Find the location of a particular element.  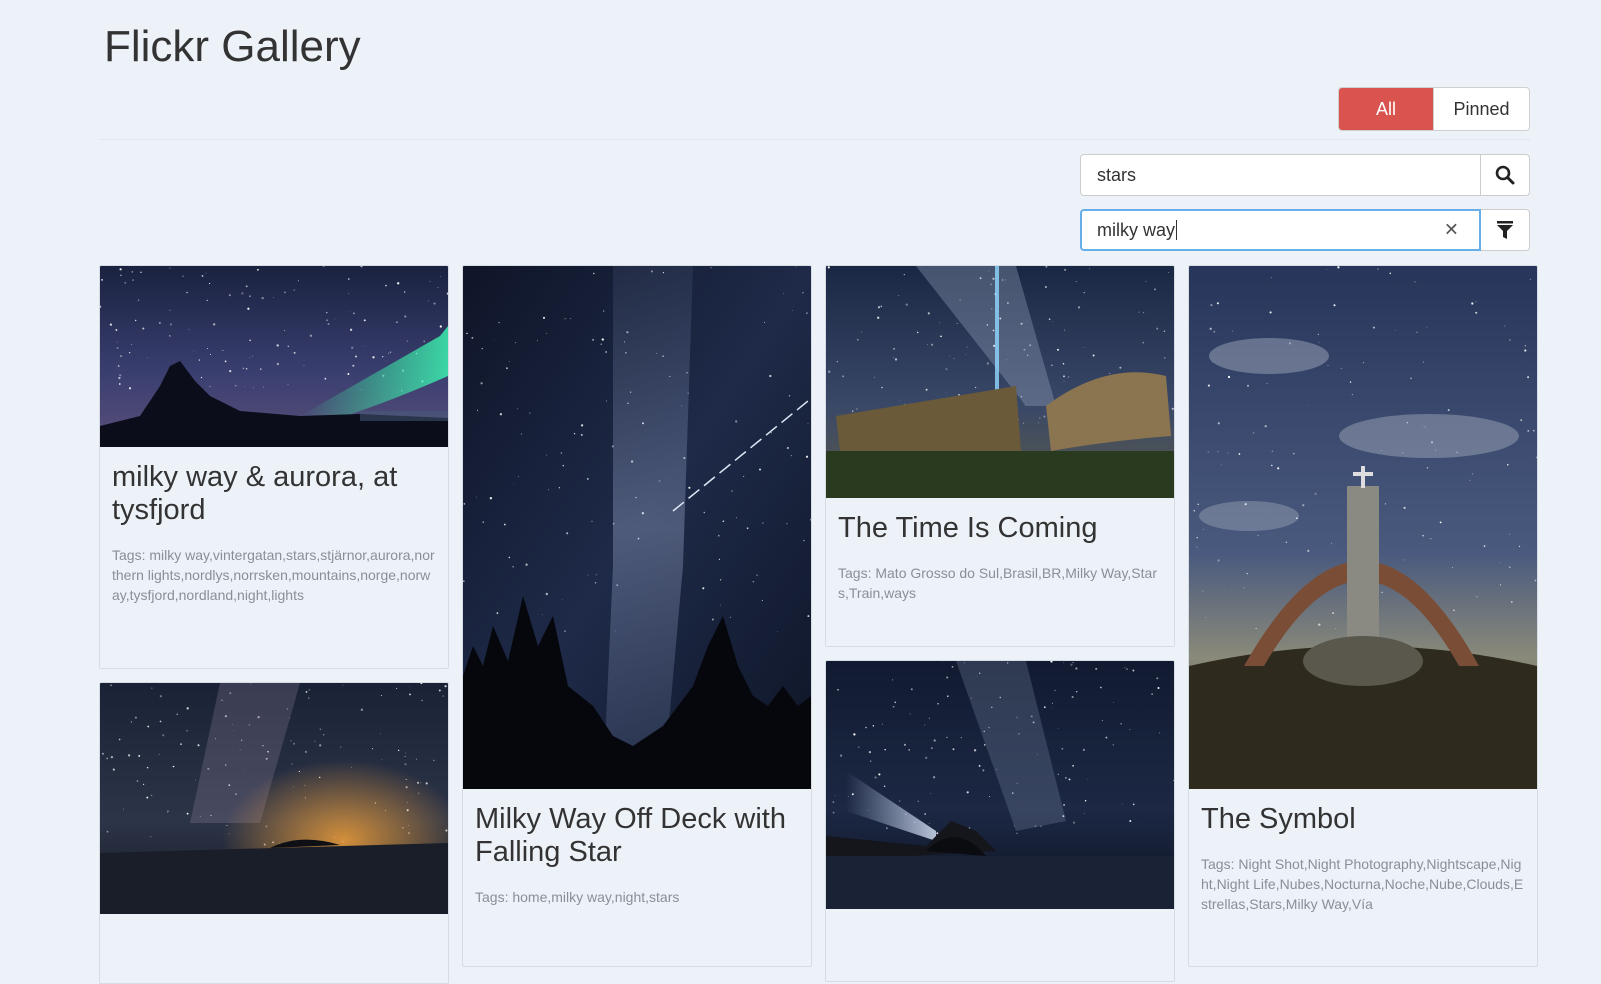

photo-image is located at coordinates (1000, 785).